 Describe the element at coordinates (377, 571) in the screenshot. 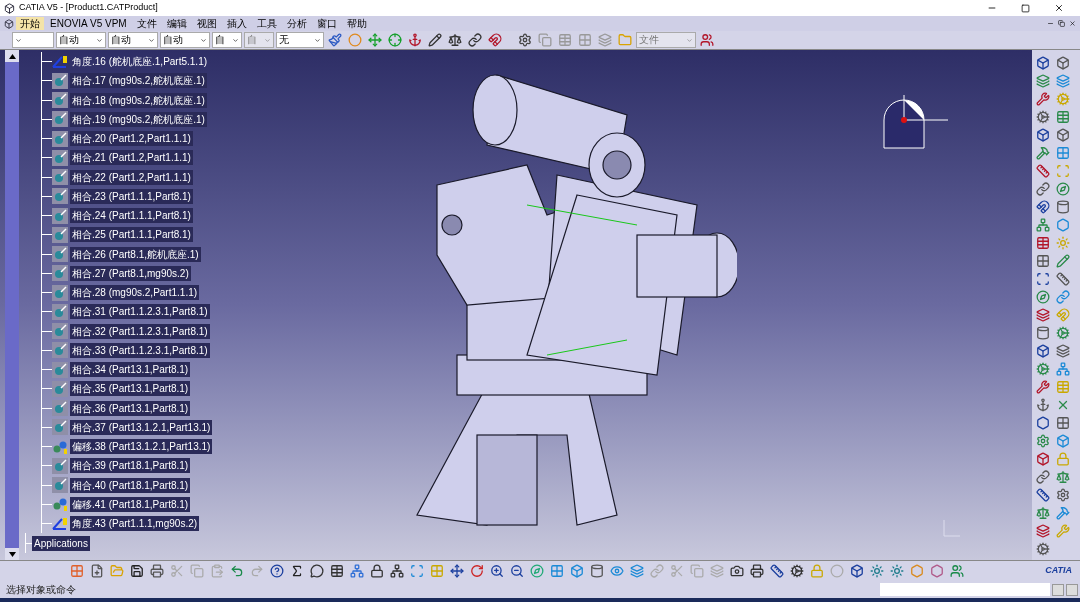

I see `lock-icon` at that location.